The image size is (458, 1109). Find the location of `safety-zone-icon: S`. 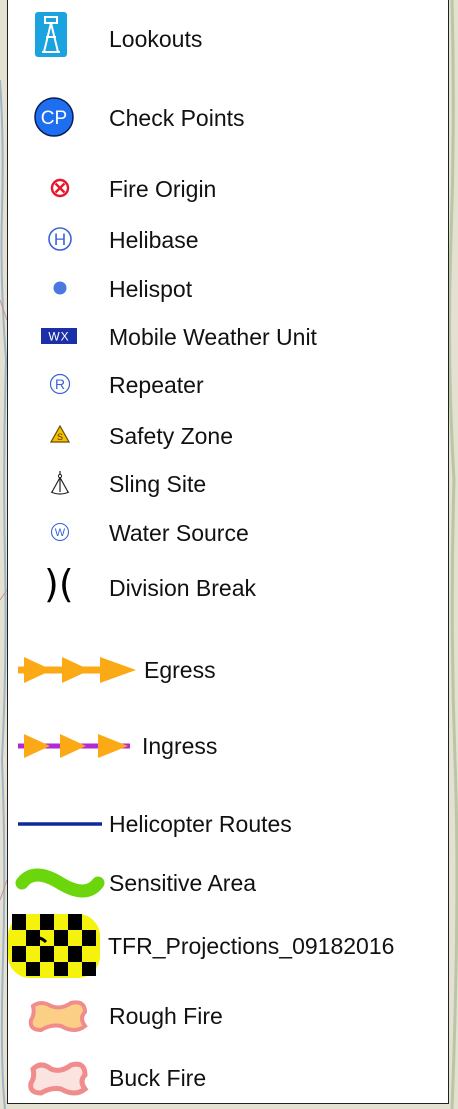

safety-zone-icon: S is located at coordinates (60, 434).